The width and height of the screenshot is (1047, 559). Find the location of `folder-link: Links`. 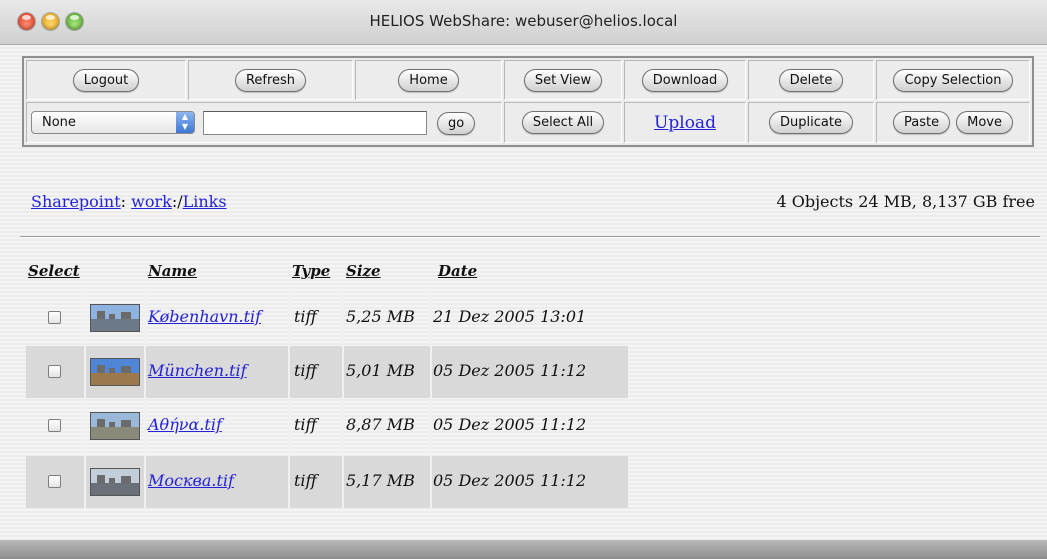

folder-link: Links is located at coordinates (205, 201).